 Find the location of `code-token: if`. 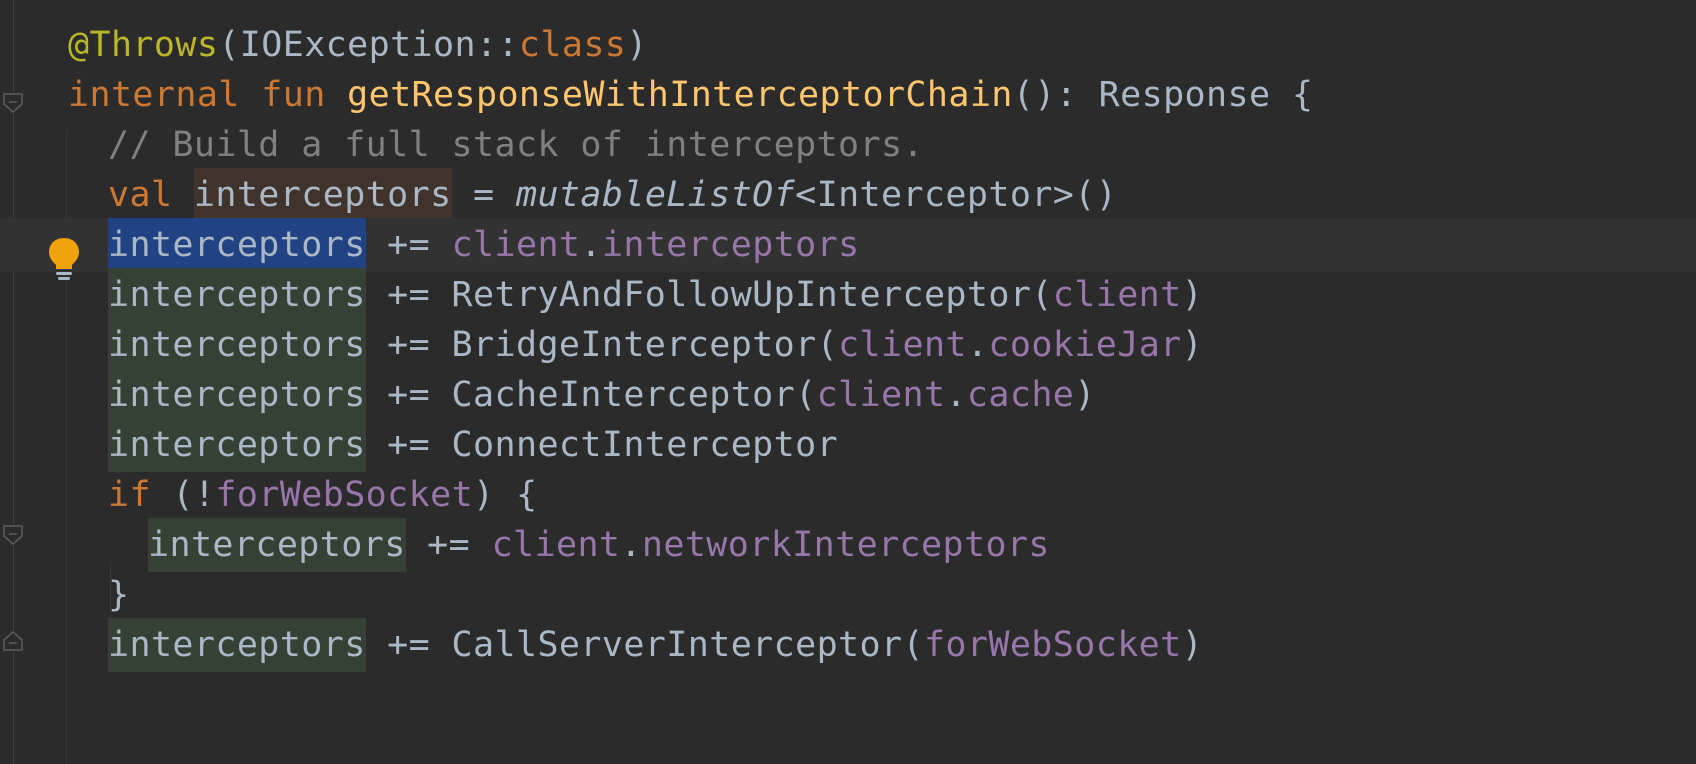

code-token: if is located at coordinates (140, 495).